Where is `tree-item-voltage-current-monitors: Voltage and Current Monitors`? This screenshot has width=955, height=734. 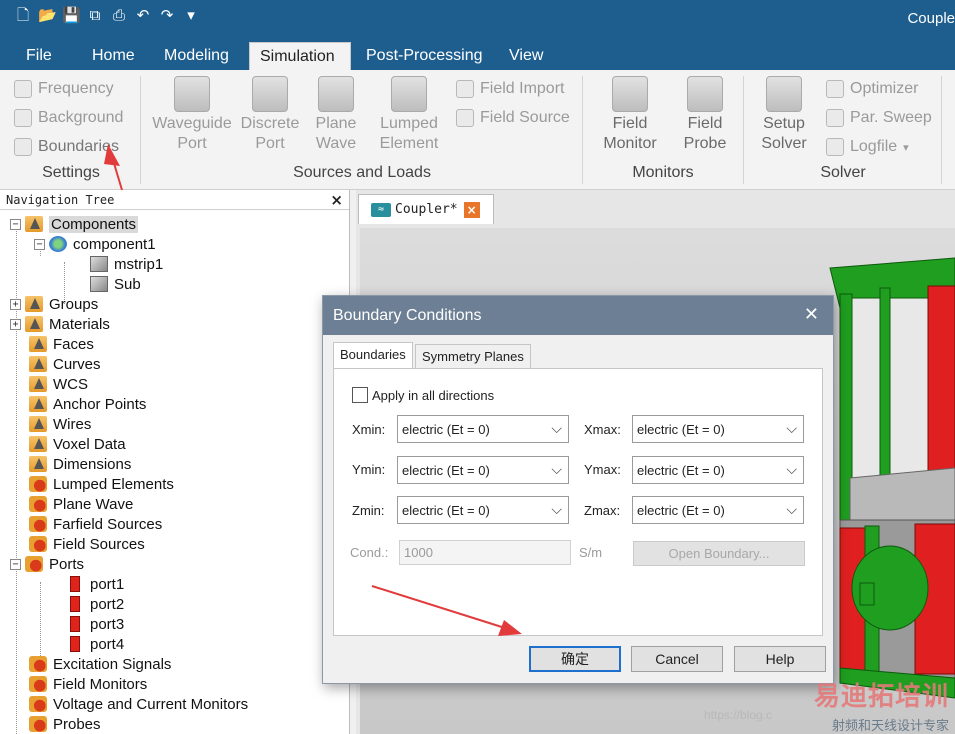
tree-item-voltage-current-monitors: Voltage and Current Monitors is located at coordinates (138, 704).